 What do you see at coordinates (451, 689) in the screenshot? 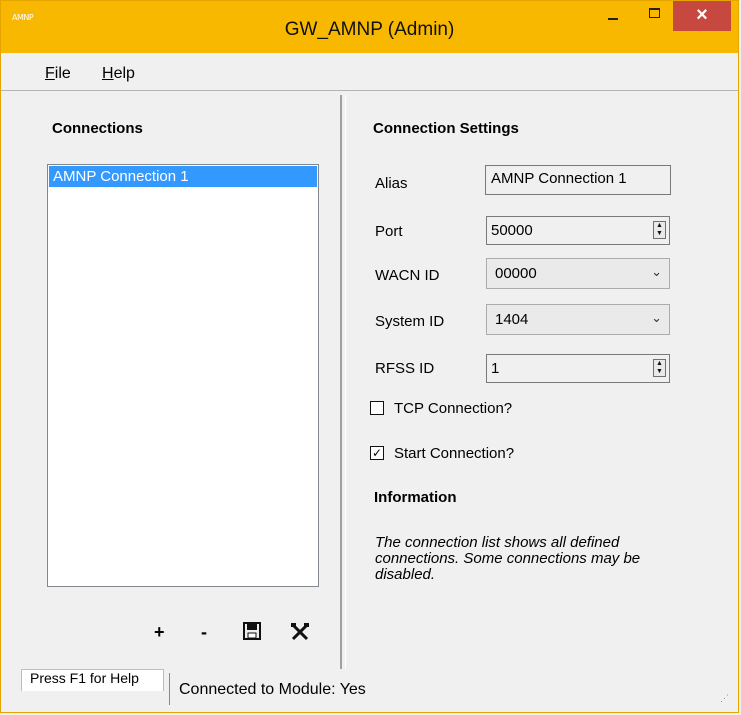
I see `module-status: Connected to Module: Yes` at bounding box center [451, 689].